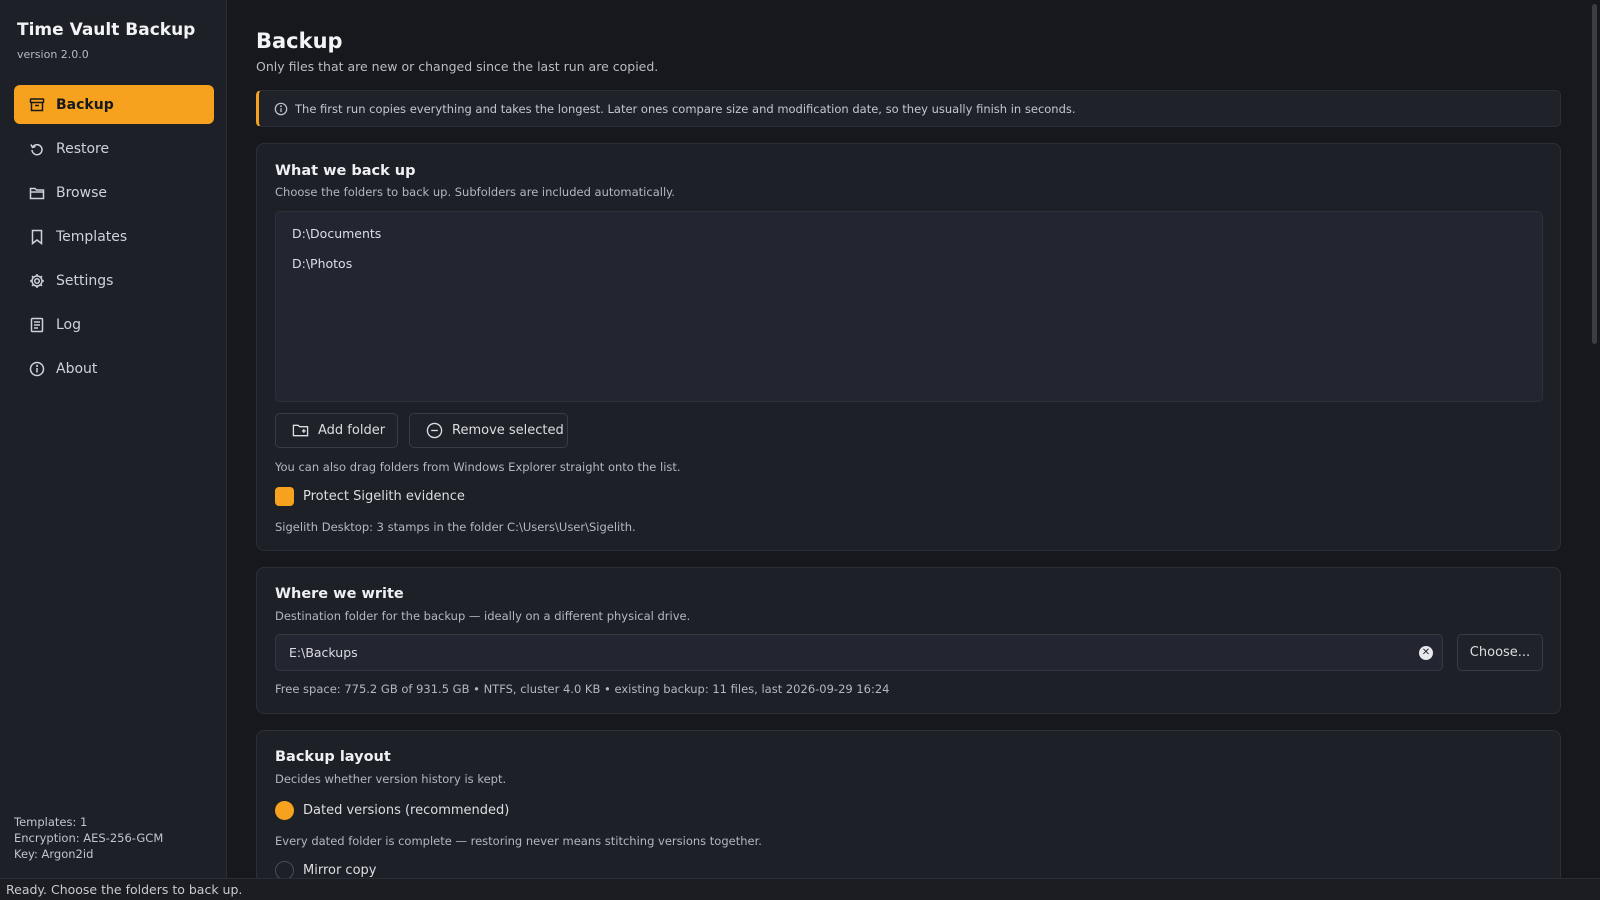 Image resolution: width=1600 pixels, height=900 pixels. Describe the element at coordinates (114, 368) in the screenshot. I see `sidebar-item-about: About` at that location.